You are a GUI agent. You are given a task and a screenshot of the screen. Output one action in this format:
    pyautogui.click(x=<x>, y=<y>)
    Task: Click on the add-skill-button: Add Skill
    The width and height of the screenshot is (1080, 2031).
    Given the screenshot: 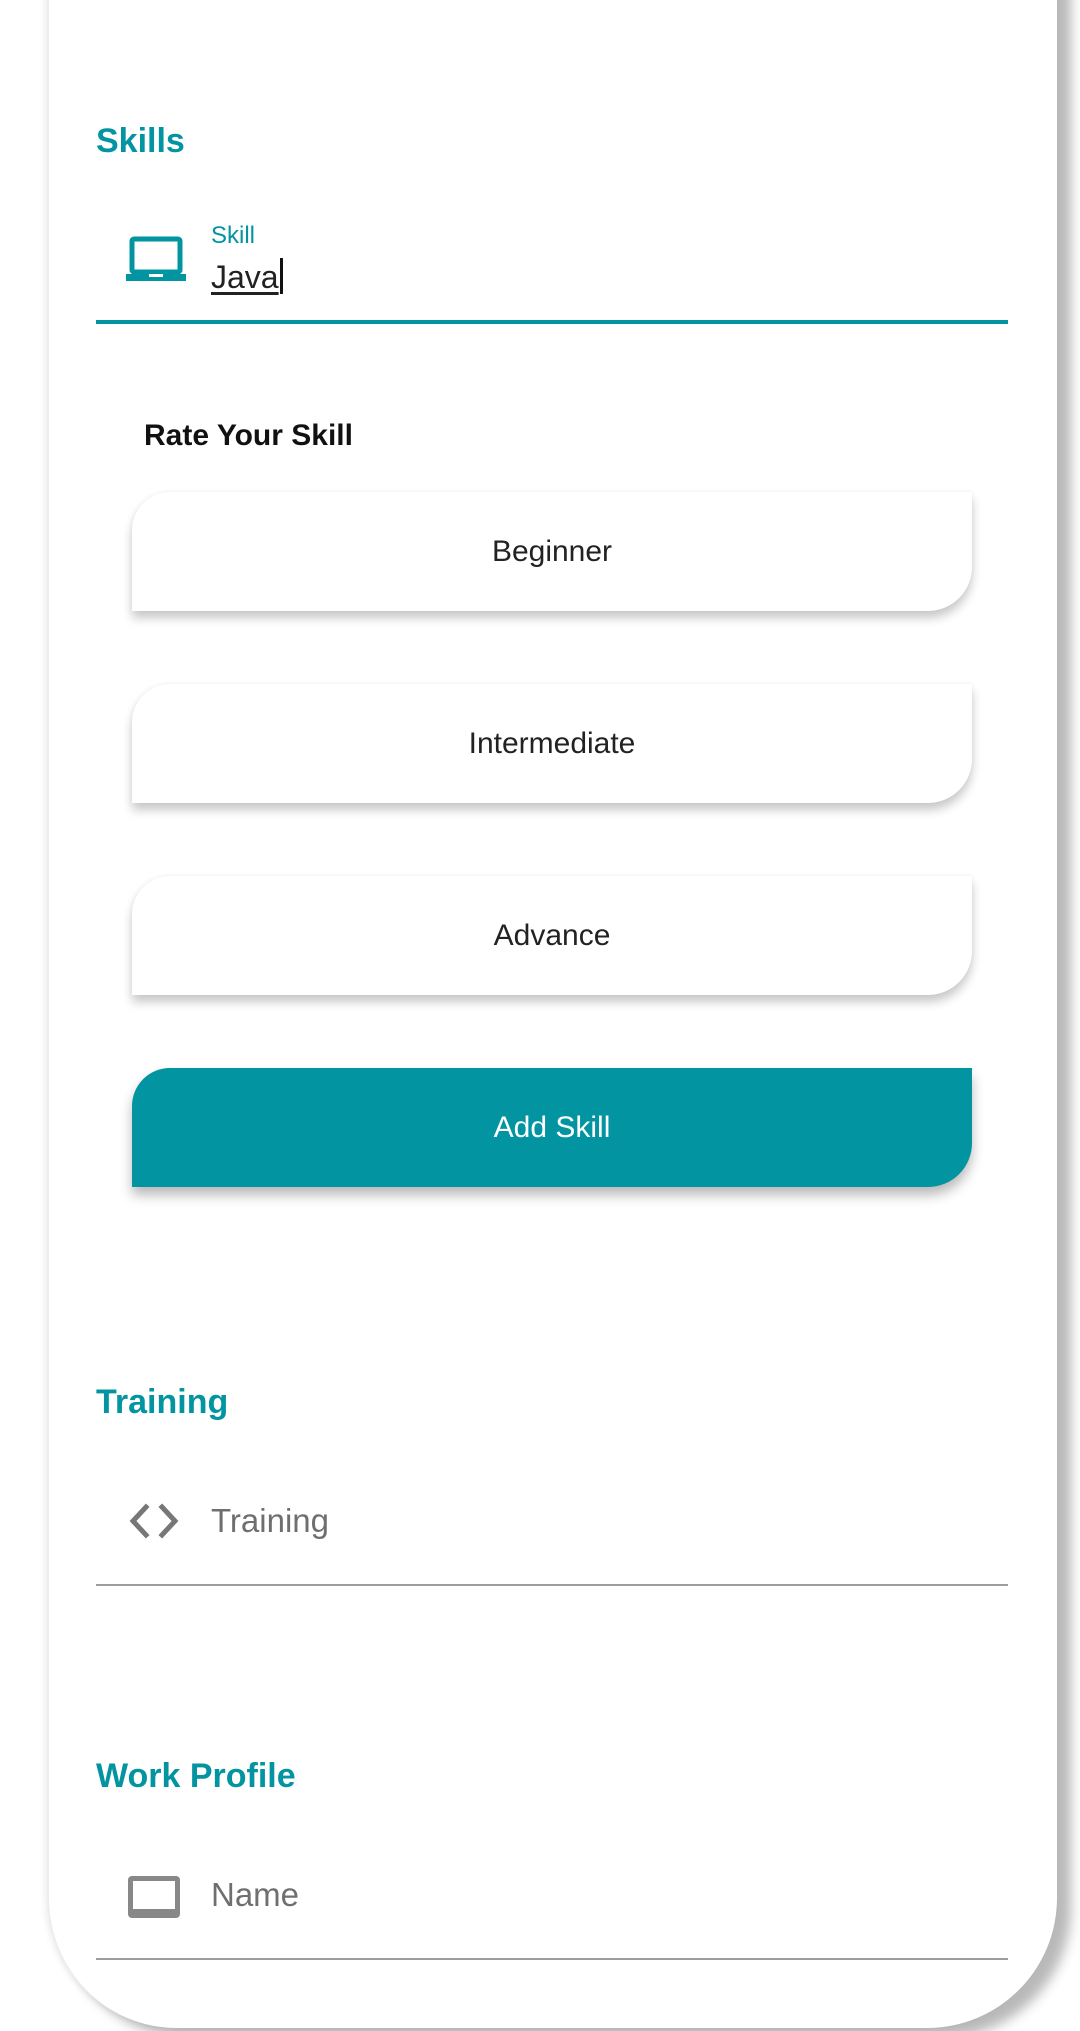 What is the action you would take?
    pyautogui.click(x=552, y=1127)
    